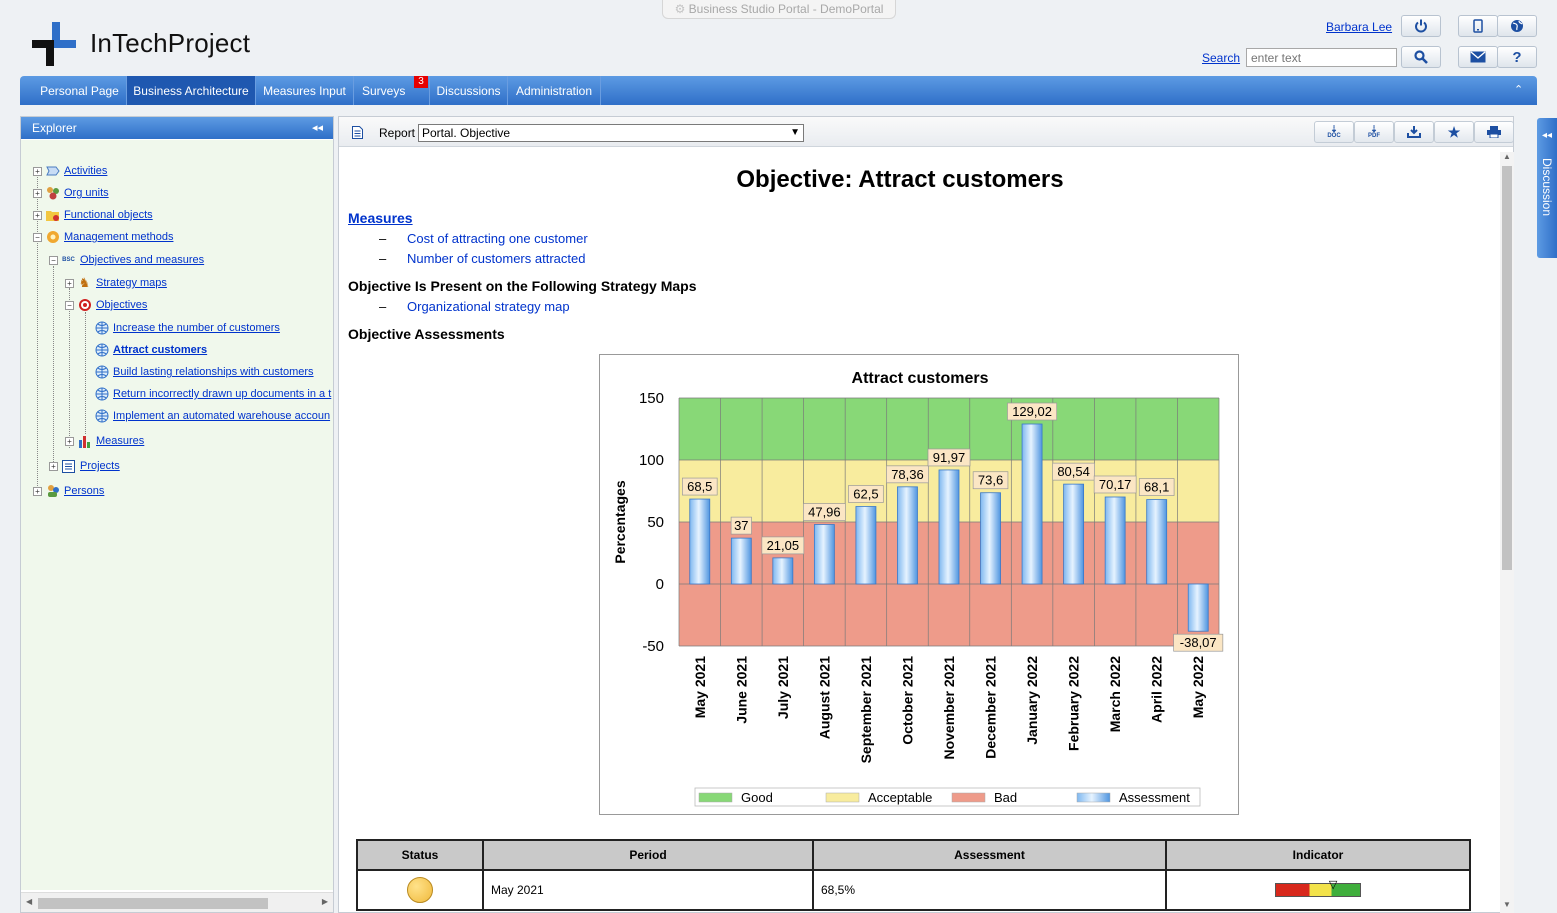  Describe the element at coordinates (1318, 890) in the screenshot. I see `indicator-cell: ▽` at that location.